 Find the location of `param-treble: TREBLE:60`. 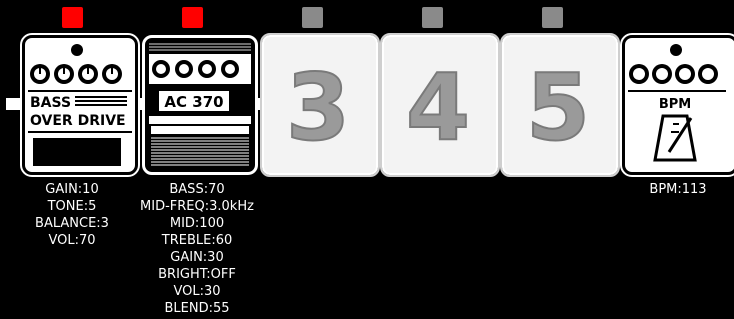

param-treble: TREBLE:60 is located at coordinates (197, 240).